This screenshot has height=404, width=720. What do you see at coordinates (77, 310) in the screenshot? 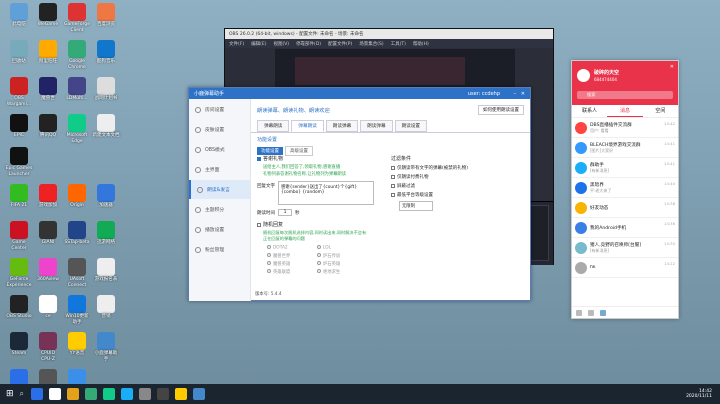
I see `desktop-icon: Win10更新 助手` at bounding box center [77, 310].